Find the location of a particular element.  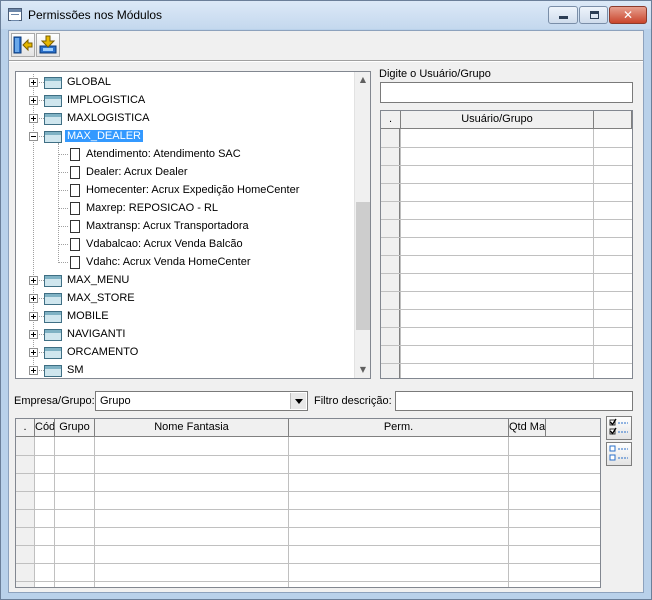

perm-grid-column-header: Código is located at coordinates (45, 428).